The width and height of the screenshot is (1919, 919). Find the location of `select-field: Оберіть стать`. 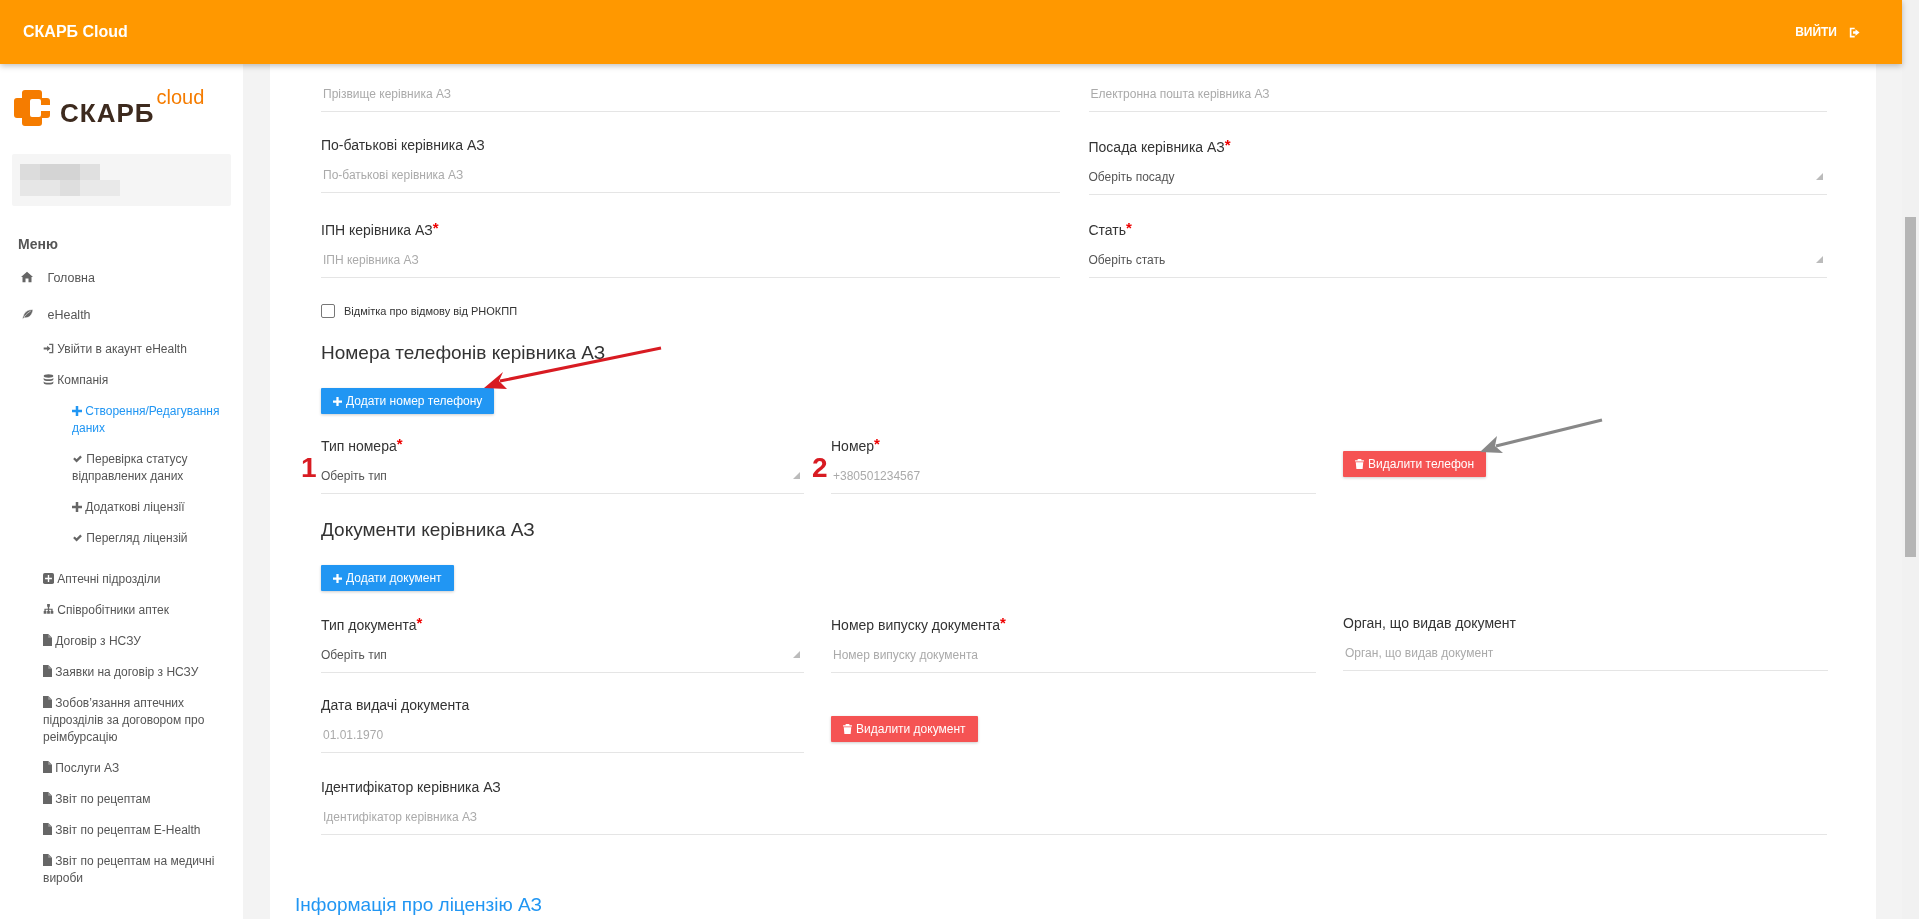

select-field: Оберіть стать is located at coordinates (1457, 260).